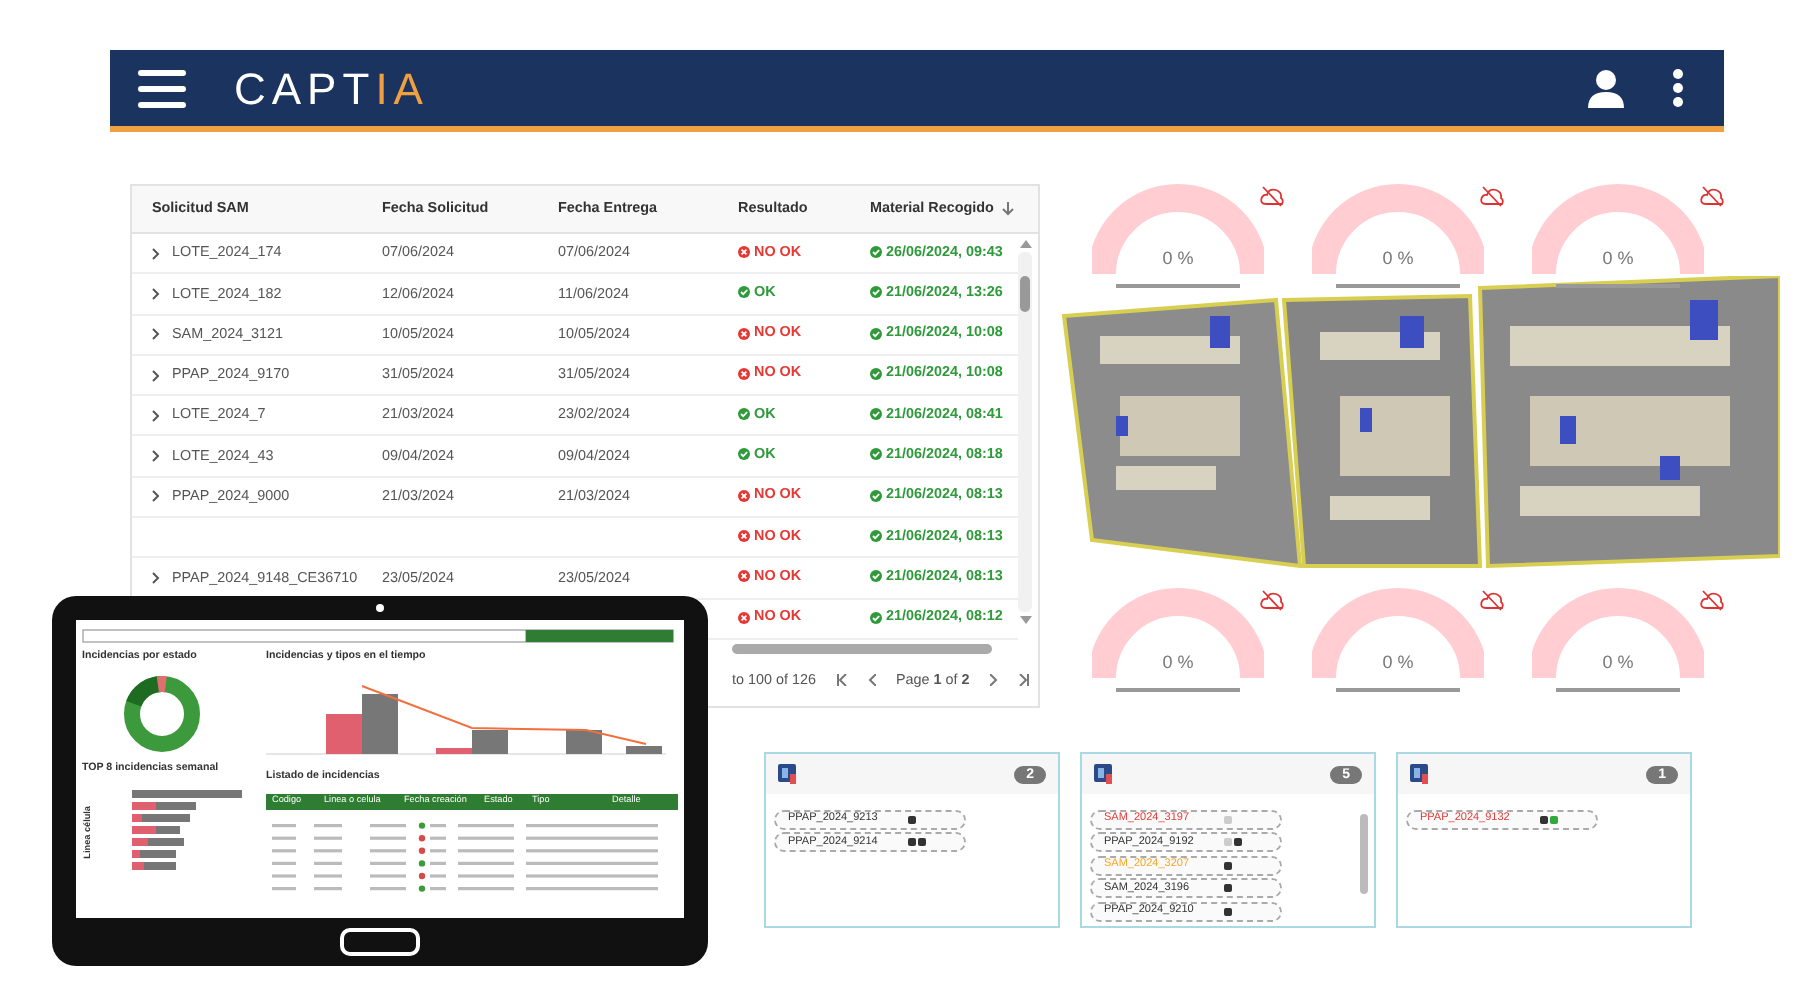 This screenshot has width=1800, height=1008. I want to click on camera-dot, so click(380, 608).